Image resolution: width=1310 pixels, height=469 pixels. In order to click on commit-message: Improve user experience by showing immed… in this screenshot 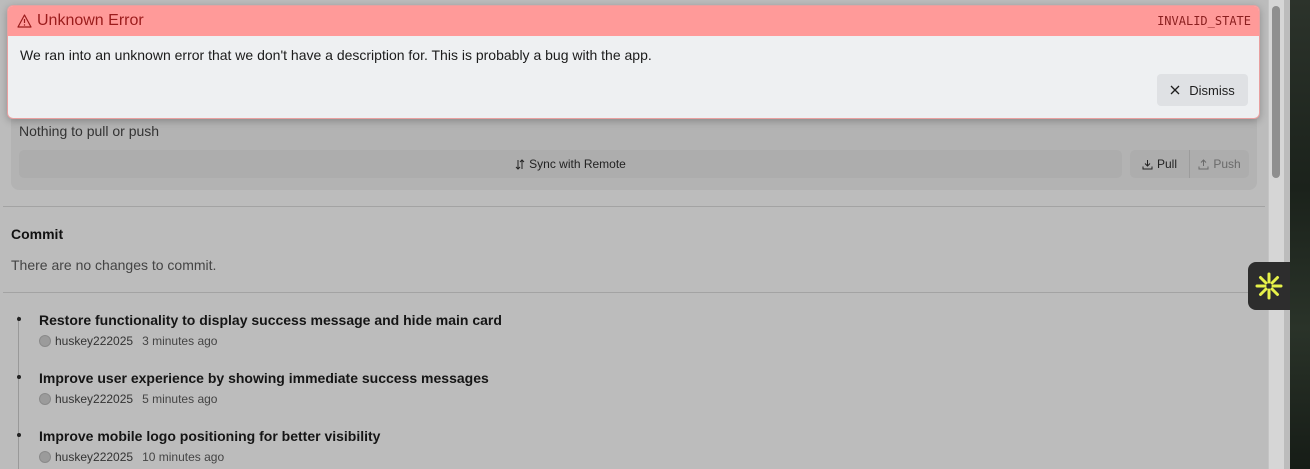, I will do `click(264, 378)`.